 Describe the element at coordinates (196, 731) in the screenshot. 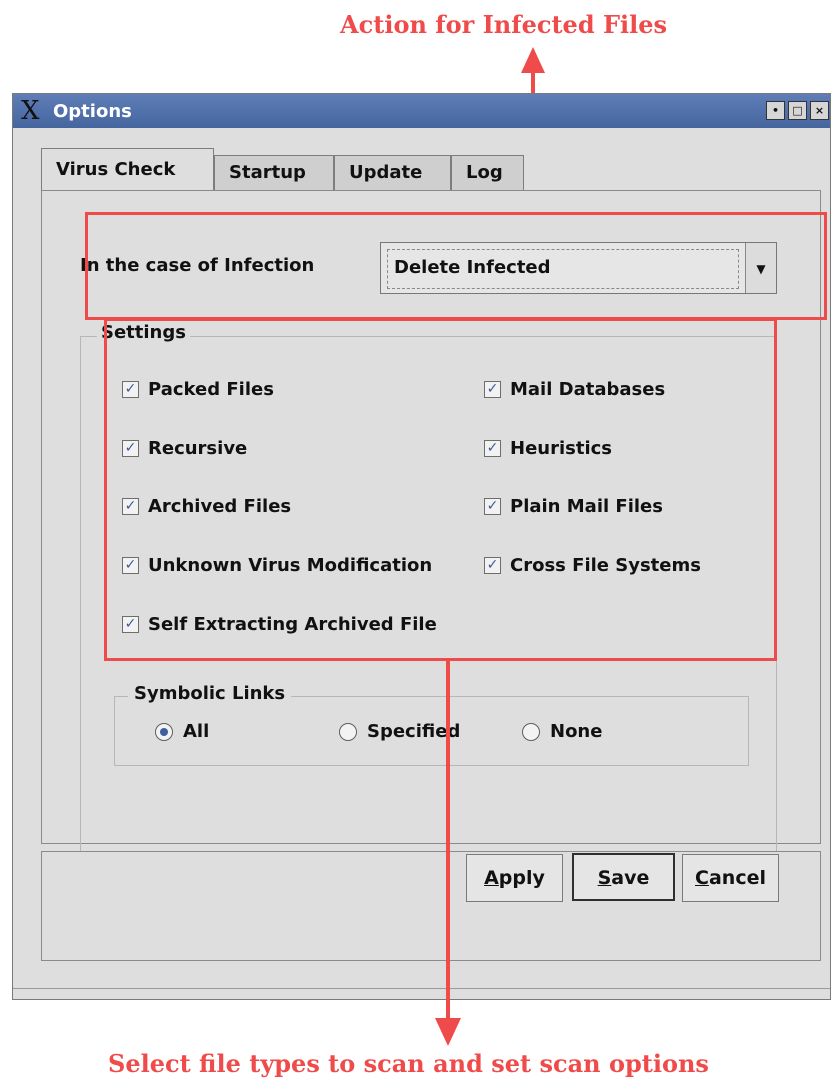

I see `radio-label: All` at that location.